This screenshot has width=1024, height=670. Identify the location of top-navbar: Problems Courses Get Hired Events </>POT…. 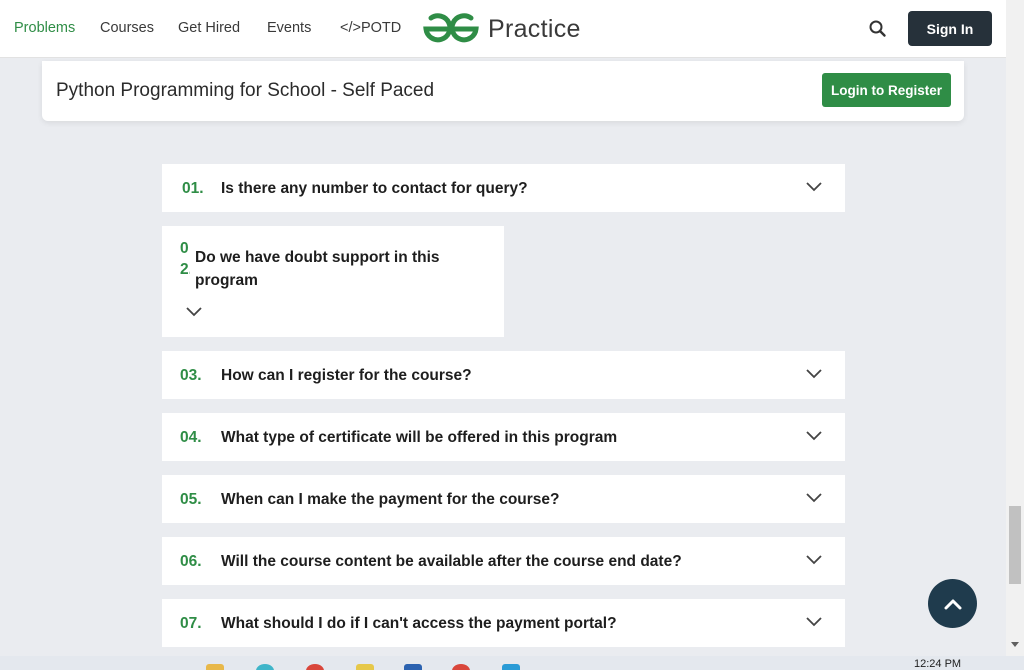
(503, 29).